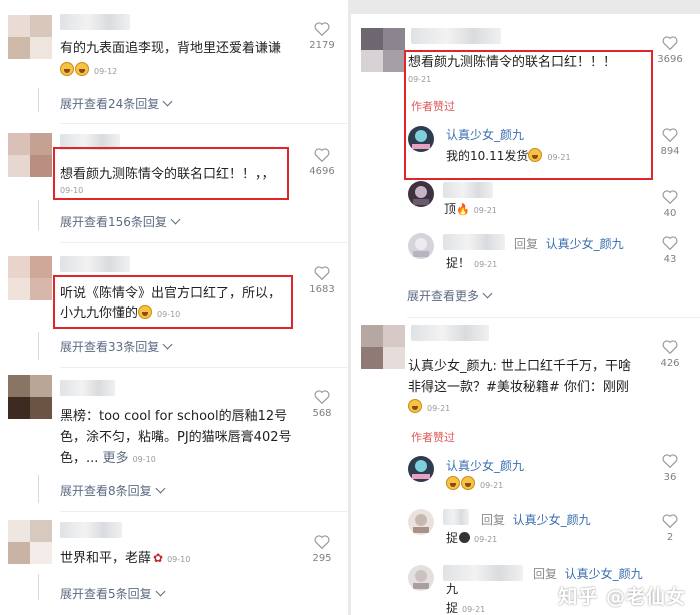 This screenshot has height=615, width=700. What do you see at coordinates (322, 171) in the screenshot?
I see `like-count: 4696` at bounding box center [322, 171].